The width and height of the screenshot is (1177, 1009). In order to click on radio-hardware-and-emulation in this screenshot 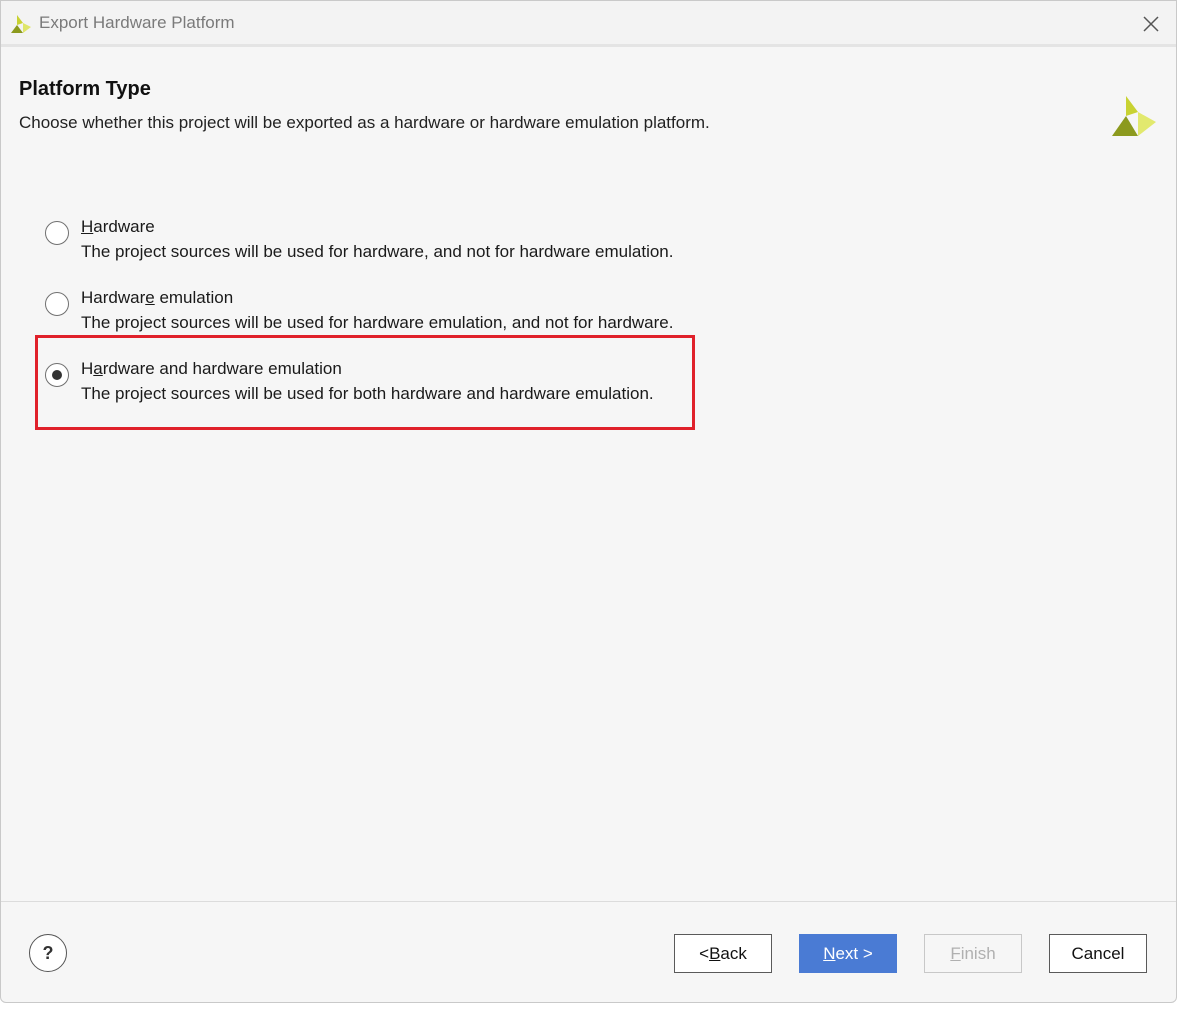, I will do `click(57, 375)`.